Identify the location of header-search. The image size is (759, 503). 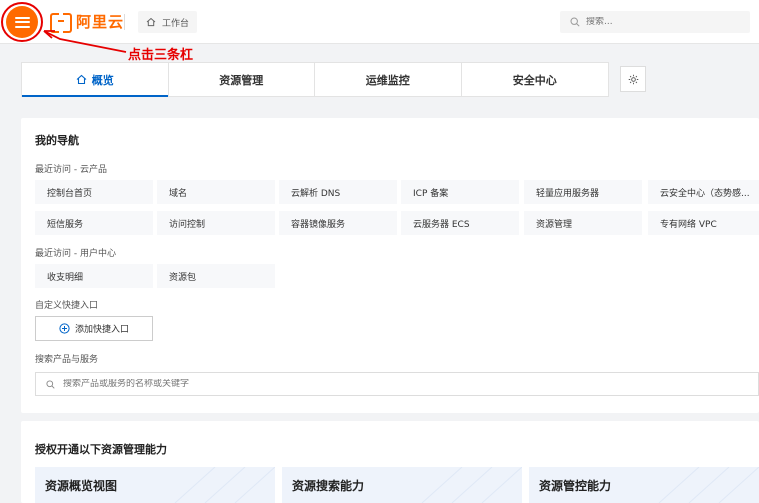
(655, 22).